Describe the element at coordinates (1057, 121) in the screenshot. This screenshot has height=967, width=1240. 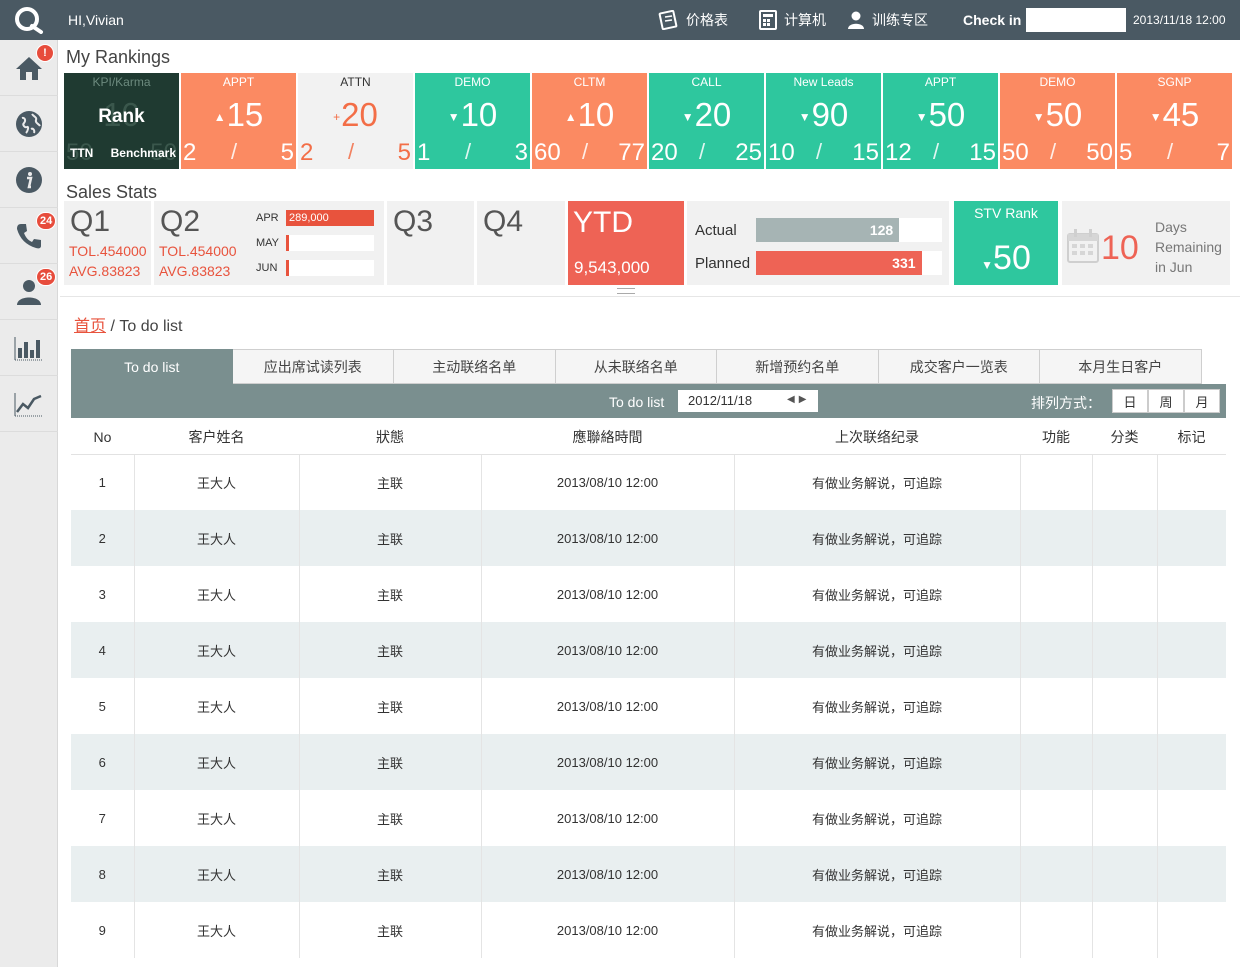
I see `ranking-tile: DEMO ▼50 50/50` at that location.